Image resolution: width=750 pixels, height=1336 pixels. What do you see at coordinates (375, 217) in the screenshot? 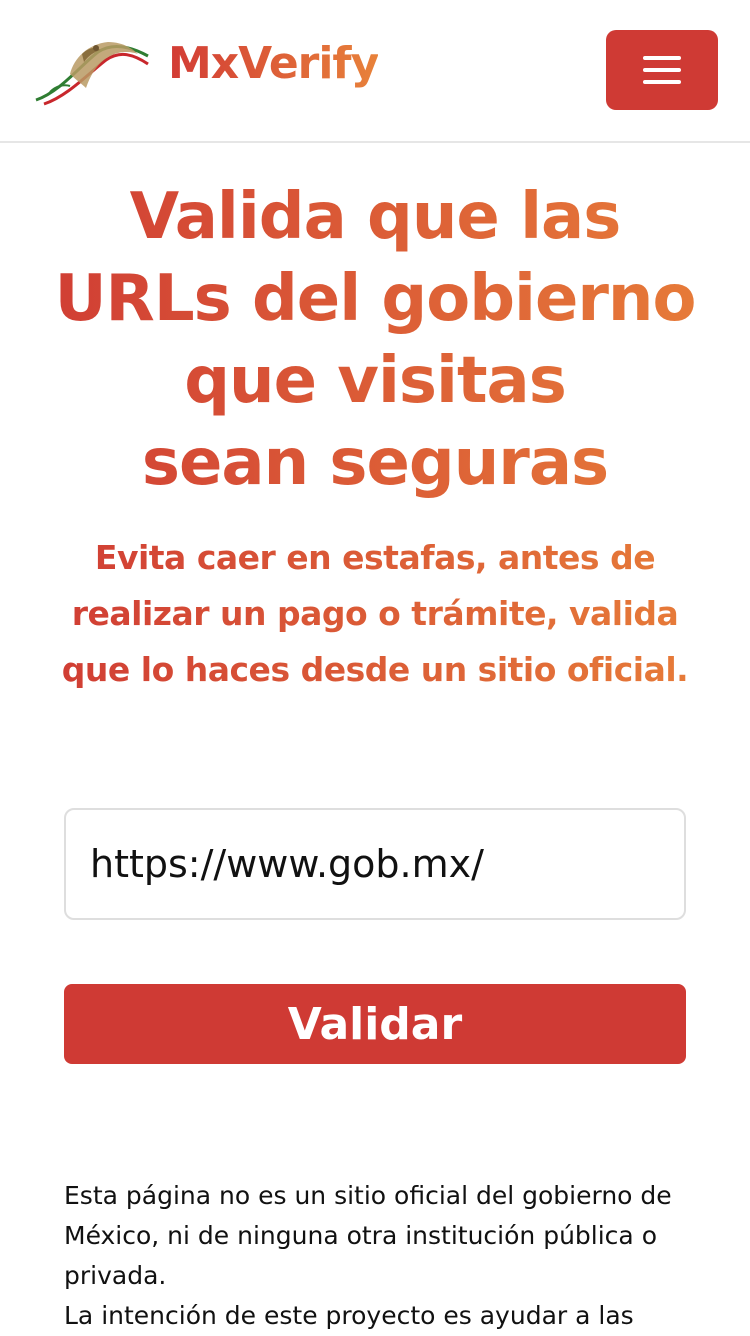
I see `hero-title-line: Valida que las` at bounding box center [375, 217].